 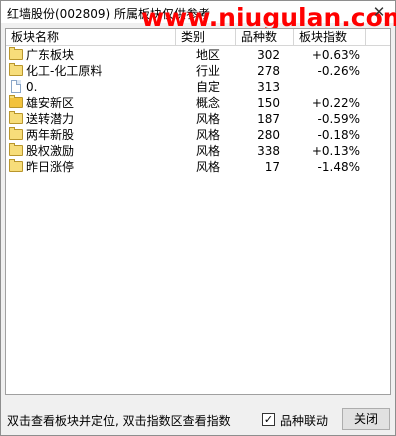 What do you see at coordinates (64, 71) in the screenshot?
I see `row-name: 化工-化工原料` at bounding box center [64, 71].